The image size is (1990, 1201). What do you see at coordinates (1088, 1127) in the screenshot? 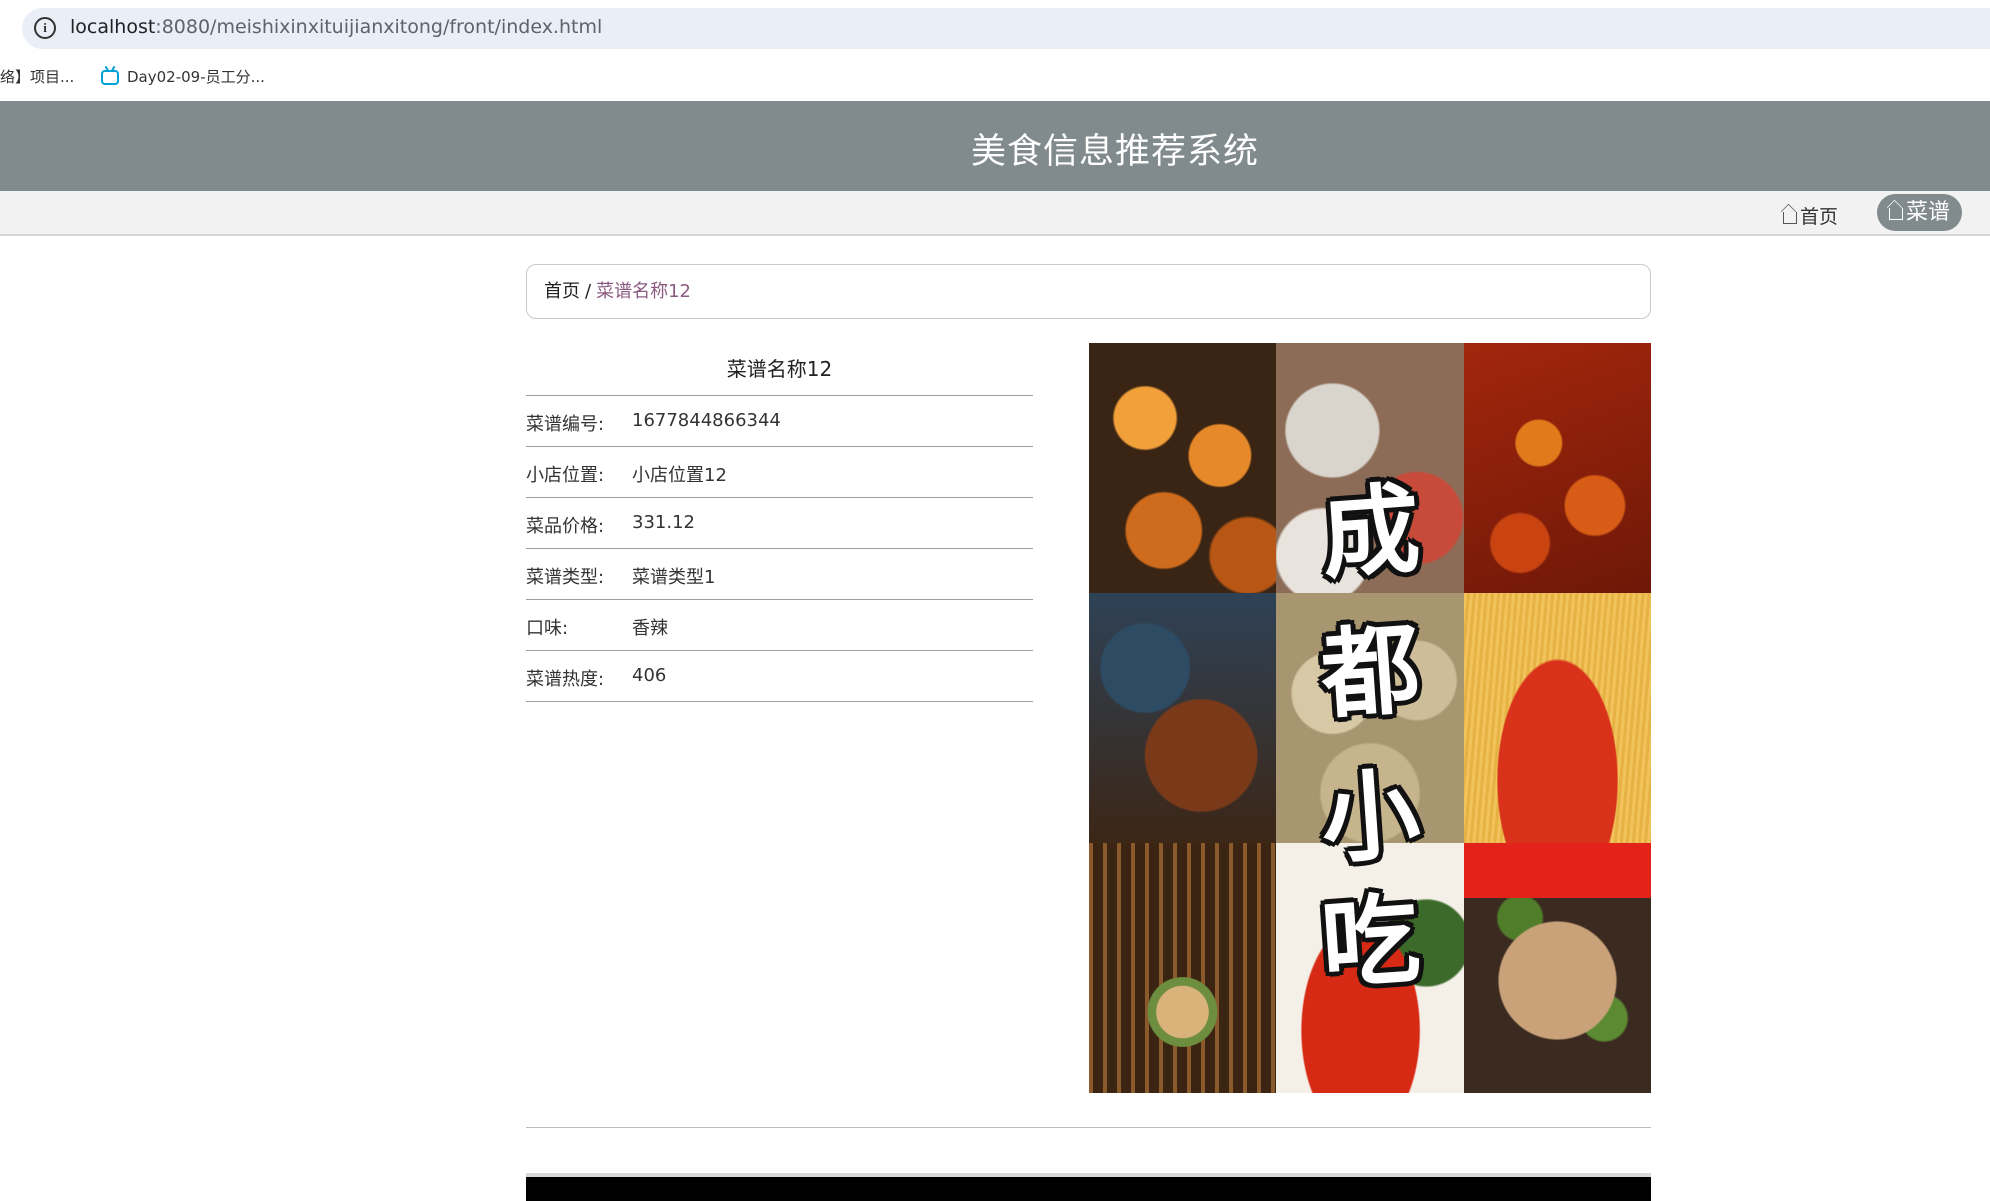
I see `section-divider` at bounding box center [1088, 1127].